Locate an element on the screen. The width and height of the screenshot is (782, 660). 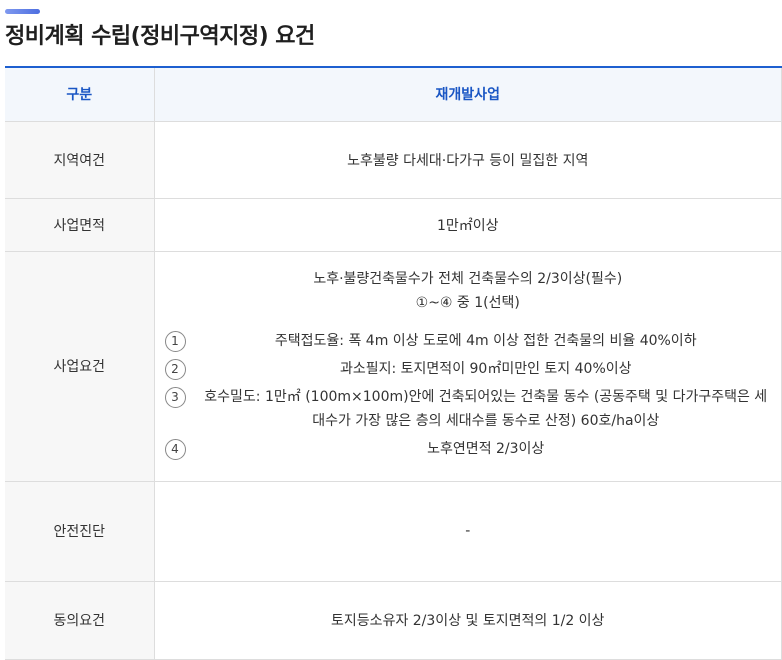
table-row: 지역여건 노후불량 다세대·다가구 등이 밀집한 지역 is located at coordinates (393, 160).